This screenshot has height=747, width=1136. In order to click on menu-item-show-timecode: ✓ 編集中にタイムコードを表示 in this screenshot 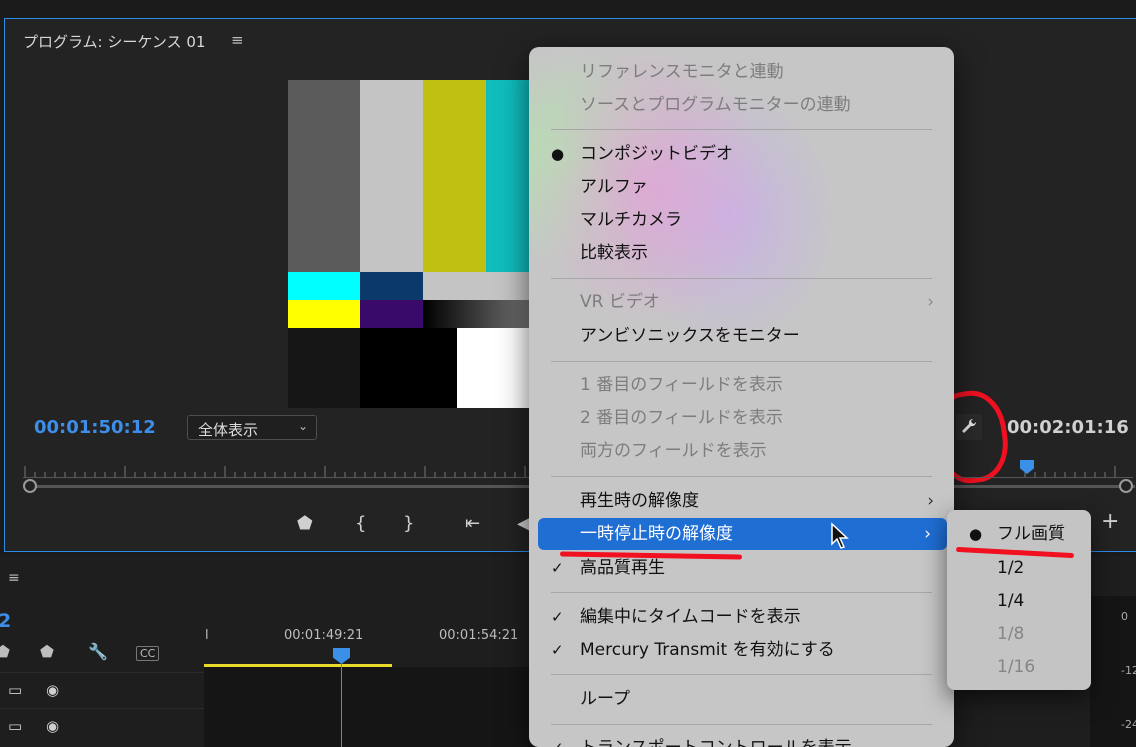, I will do `click(741, 617)`.